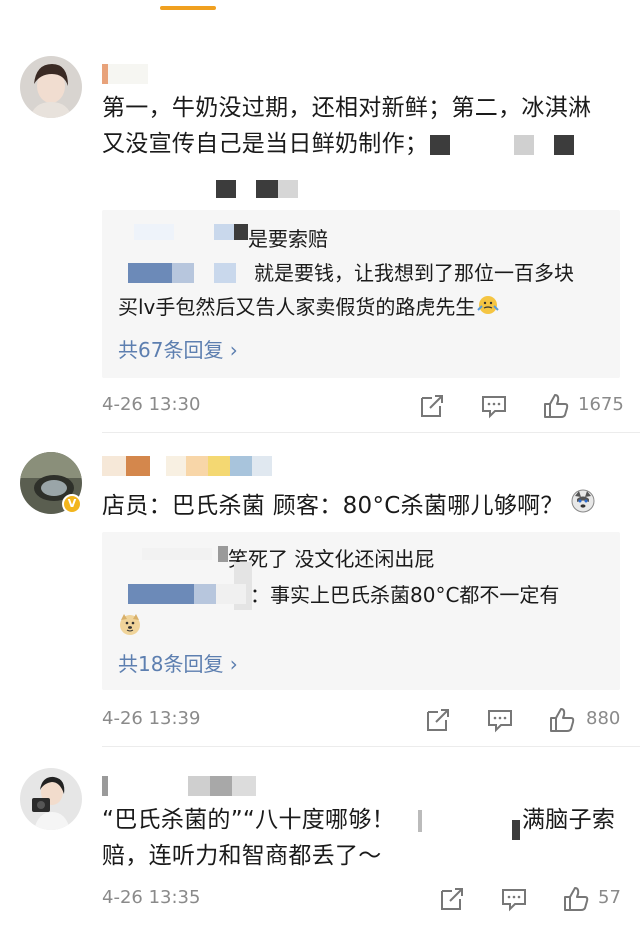 This screenshot has width=640, height=926. What do you see at coordinates (178, 348) in the screenshot?
I see `view-replies-link: 共67条回复 ›` at bounding box center [178, 348].